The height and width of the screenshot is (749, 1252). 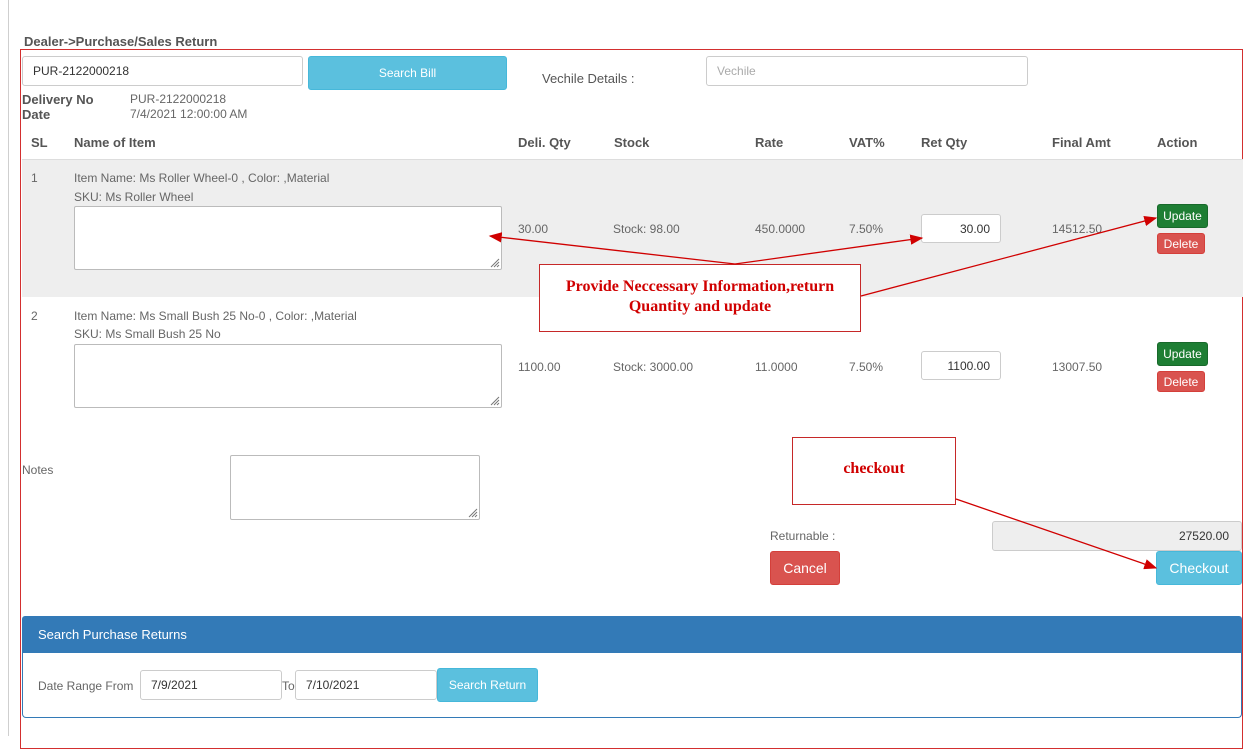 I want to click on left-border, so click(x=8, y=368).